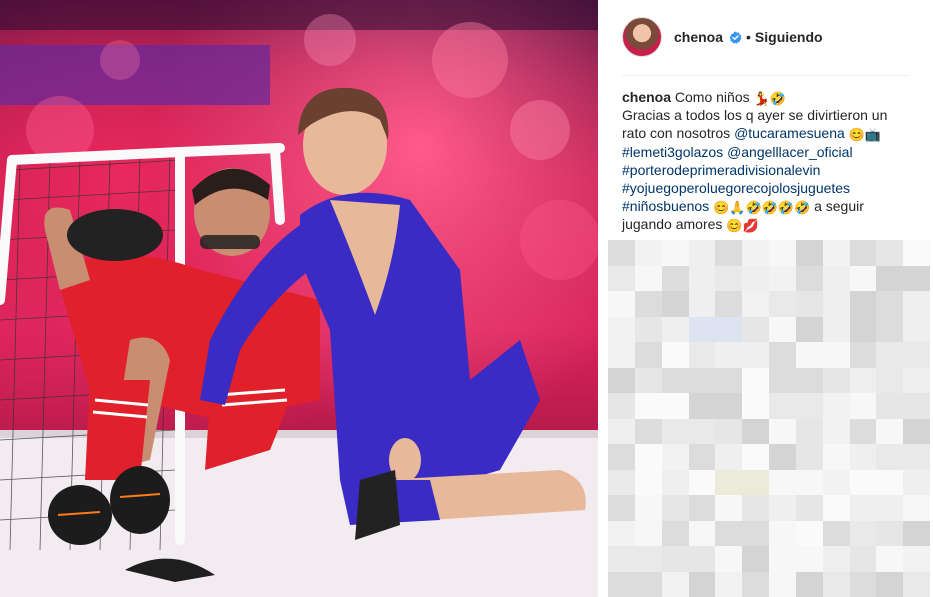 The image size is (933, 597). What do you see at coordinates (721, 170) in the screenshot?
I see `hashtag-portero: #porterodeprimeradivisionalevin` at bounding box center [721, 170].